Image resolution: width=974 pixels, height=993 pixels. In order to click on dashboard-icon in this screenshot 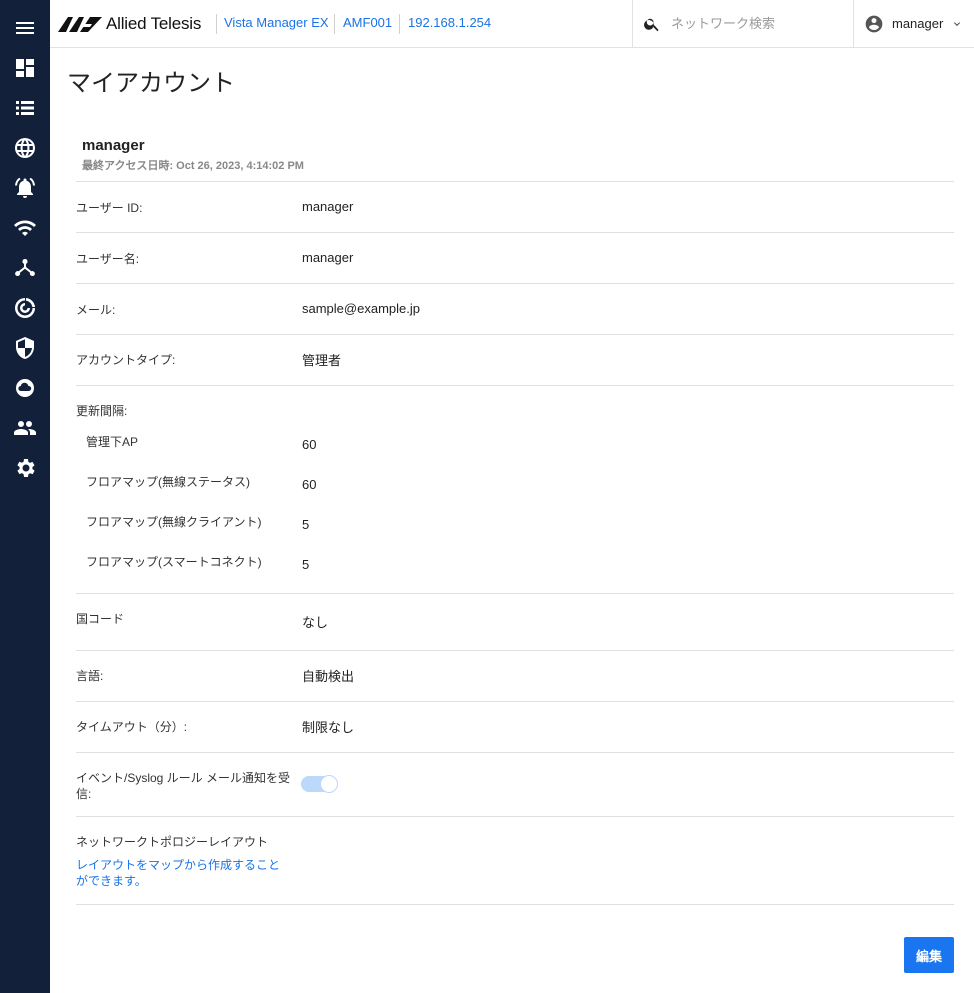, I will do `click(25, 68)`.